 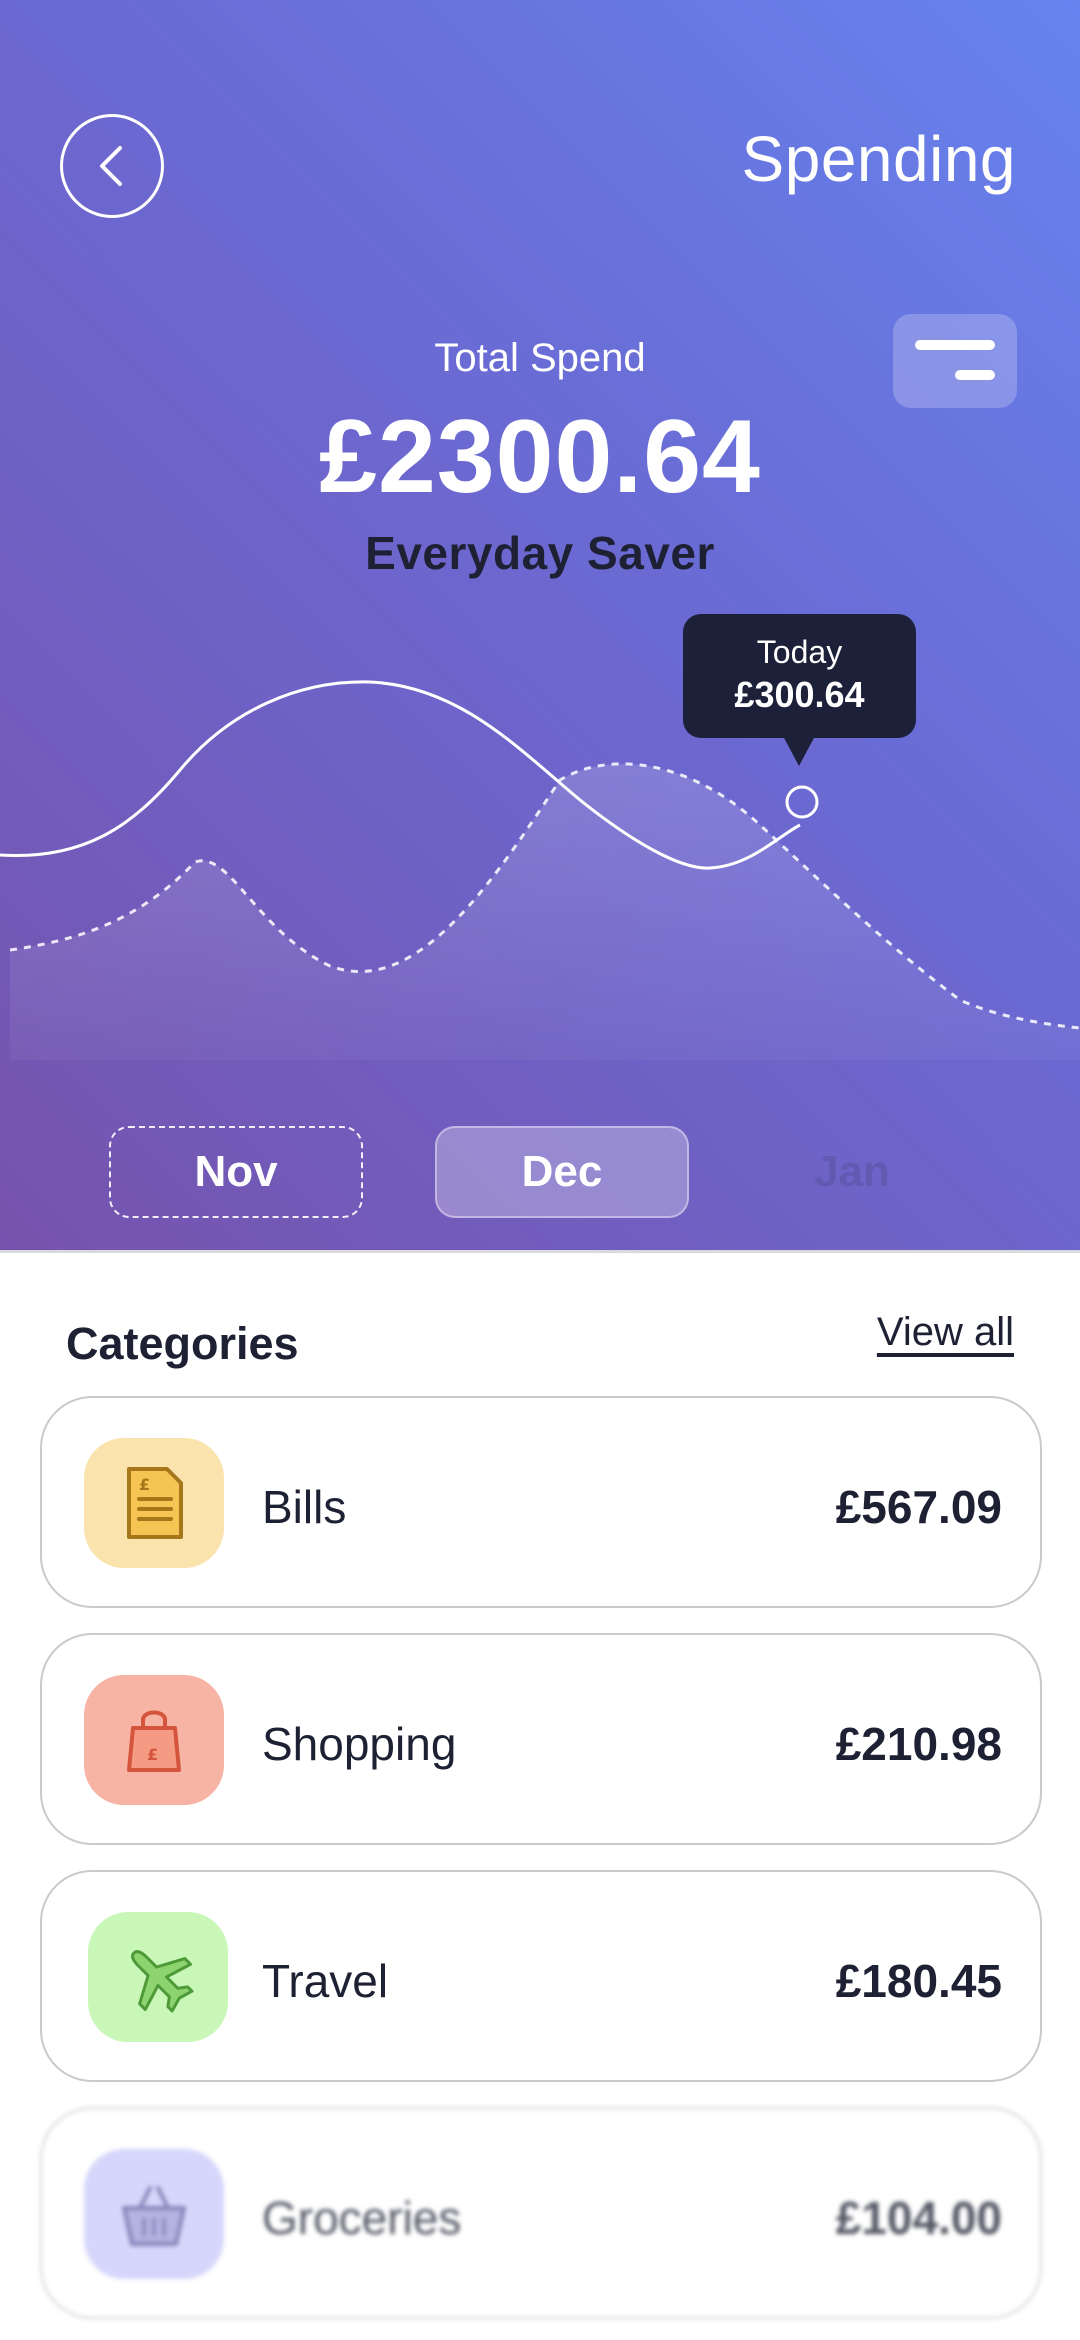 What do you see at coordinates (154, 2214) in the screenshot?
I see `basket-icon` at bounding box center [154, 2214].